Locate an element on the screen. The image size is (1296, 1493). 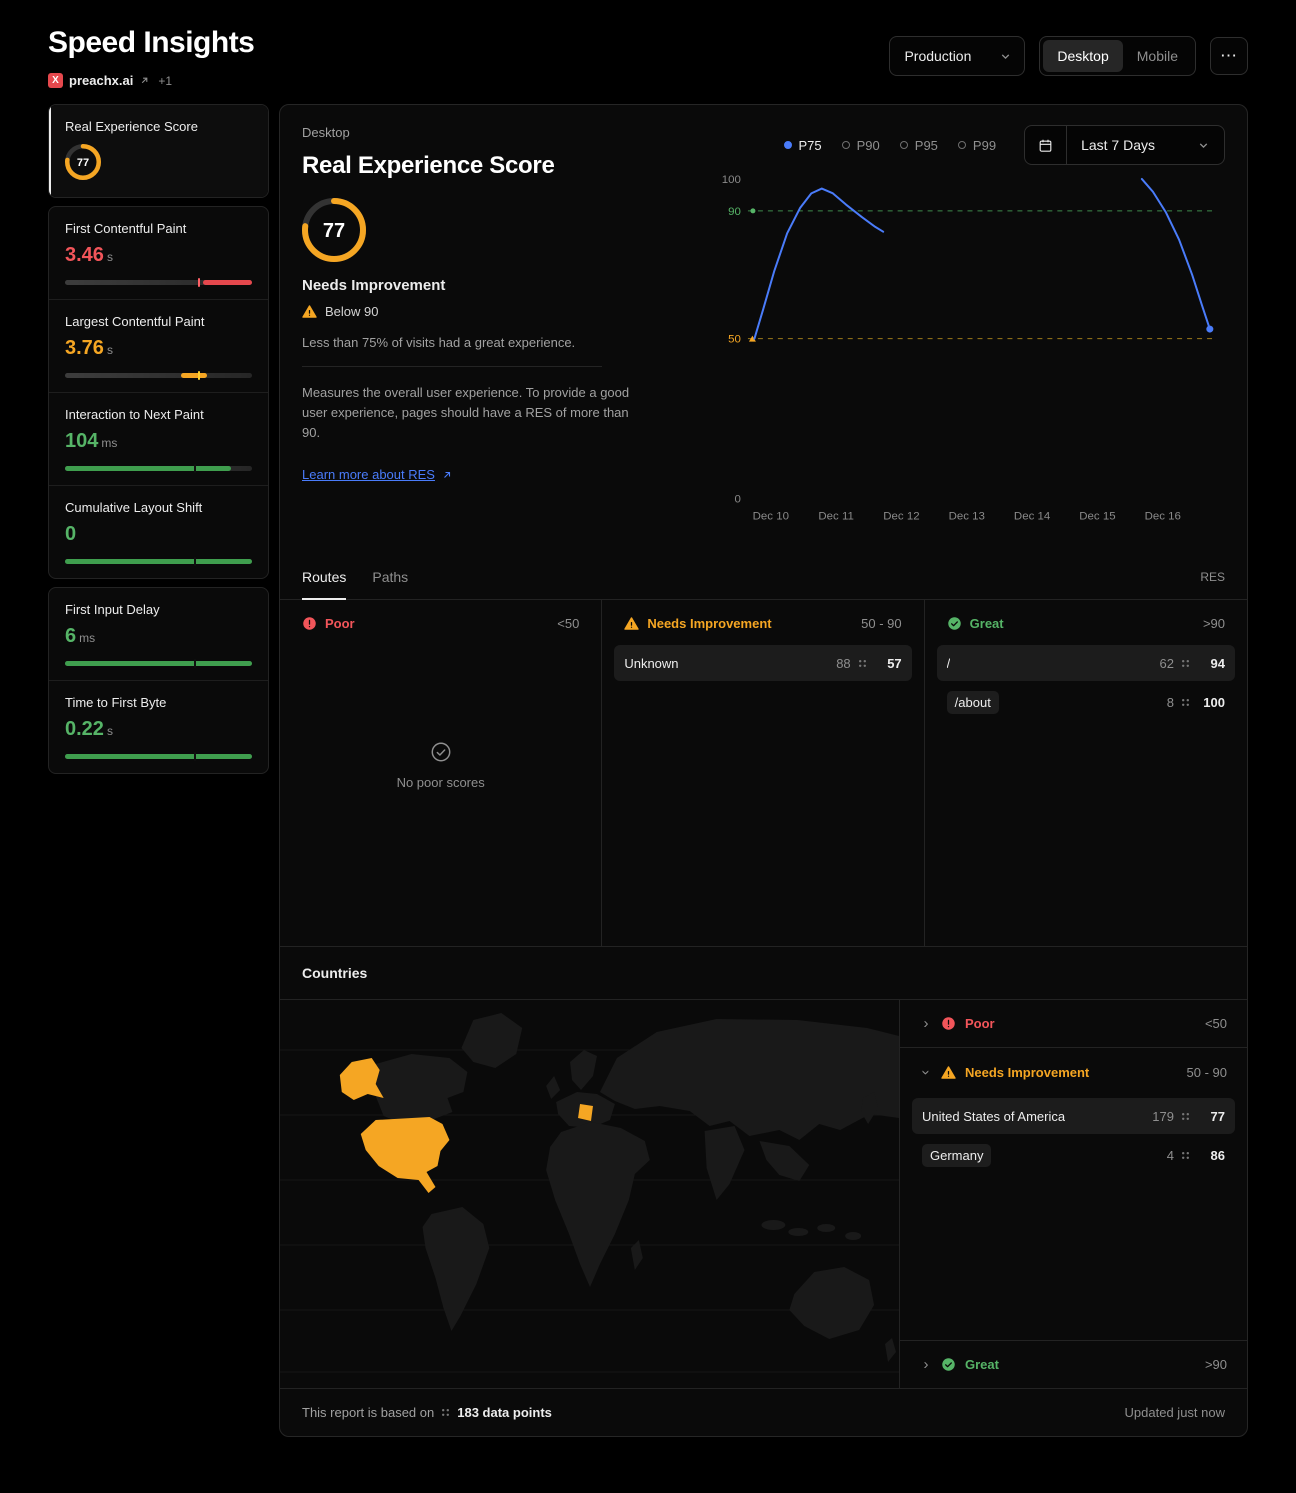
world-map is located at coordinates (589, 1194).